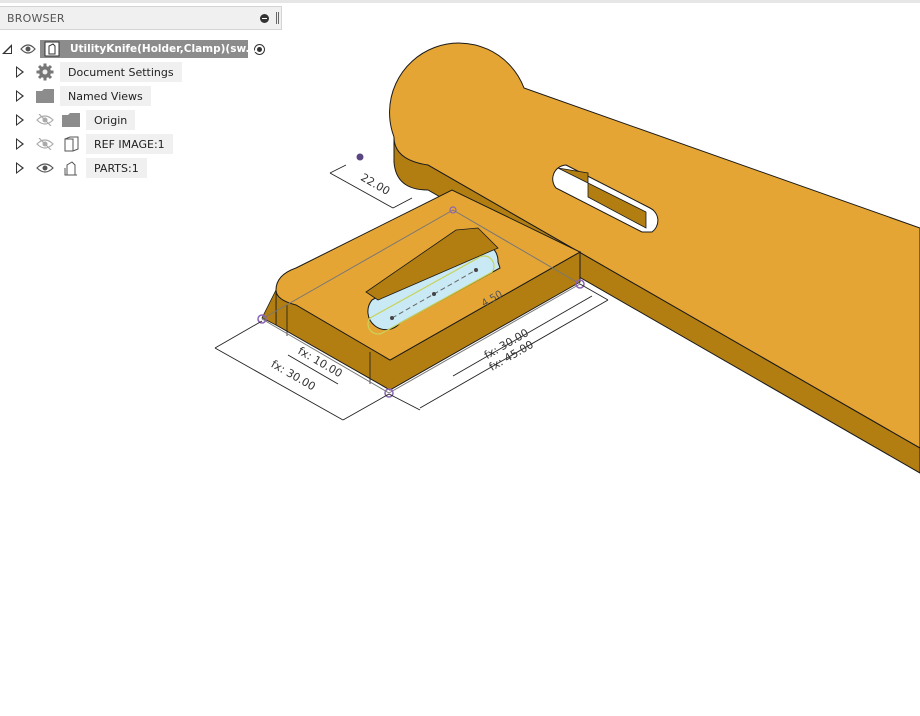 Image resolution: width=920 pixels, height=716 pixels. I want to click on origin-text: Origin, so click(111, 120).